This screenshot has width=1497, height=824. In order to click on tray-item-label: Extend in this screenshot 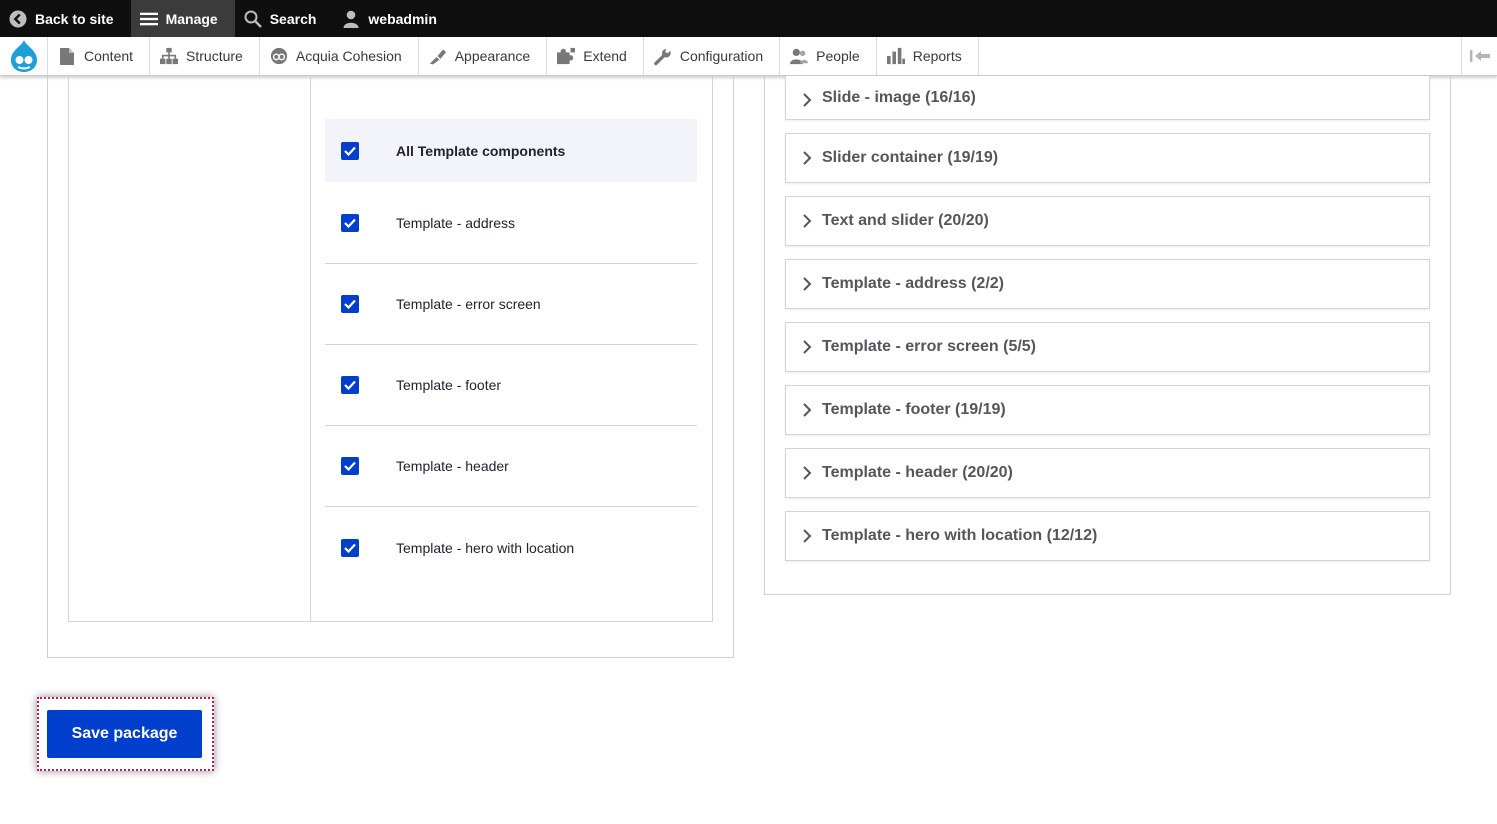, I will do `click(605, 56)`.